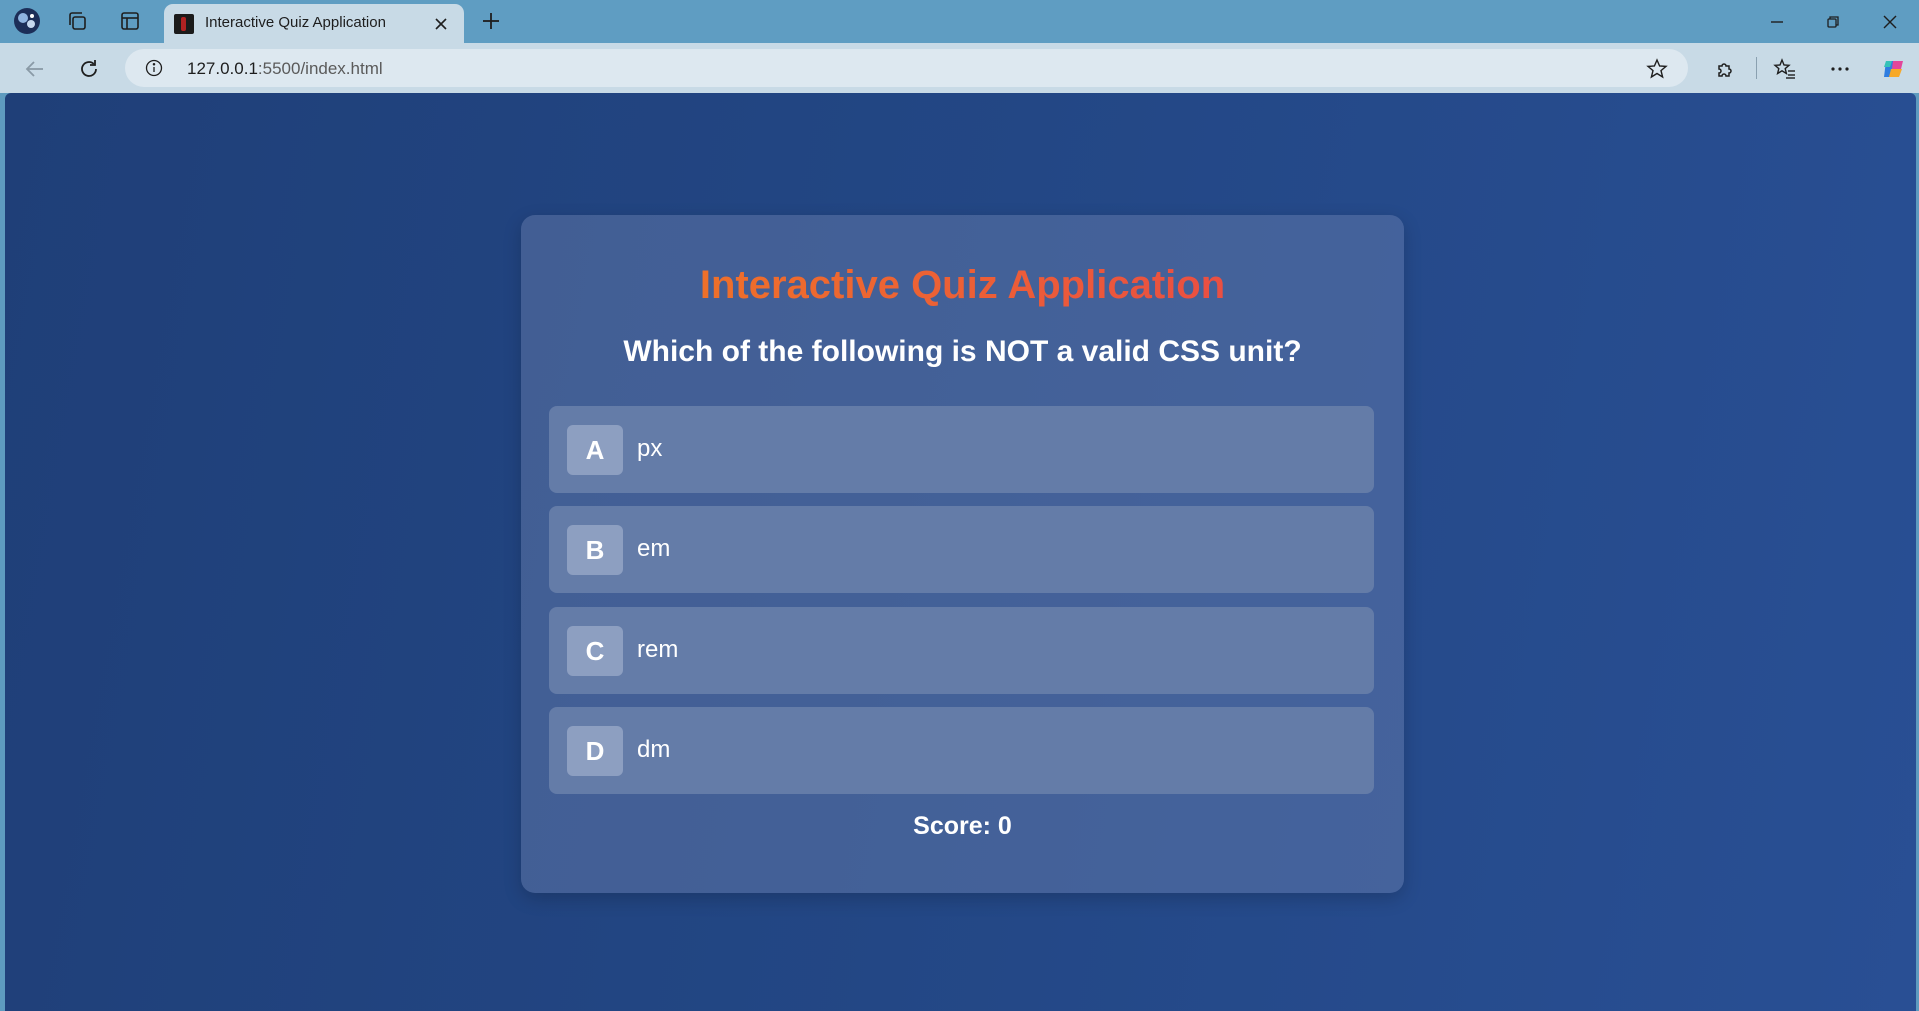 This screenshot has height=1011, width=1919. Describe the element at coordinates (27, 21) in the screenshot. I see `profile-avatar-icon` at that location.